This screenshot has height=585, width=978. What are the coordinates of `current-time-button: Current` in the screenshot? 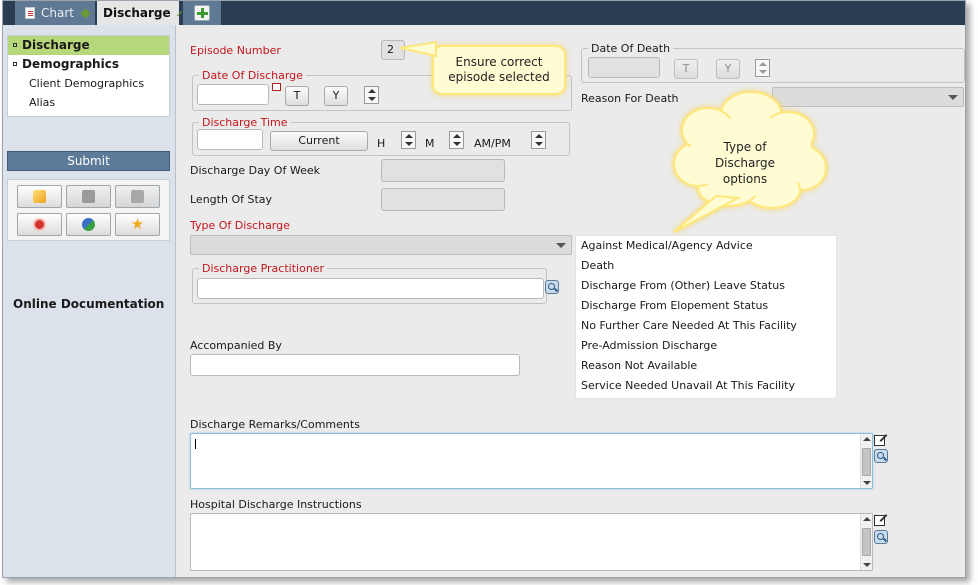 It's located at (319, 141).